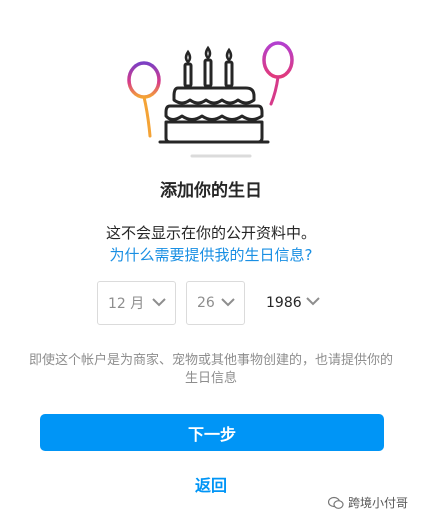 This screenshot has width=422, height=517. What do you see at coordinates (210, 369) in the screenshot?
I see `birthday-note: 即使这个帐户是为商家、宠物或其他事物创建的，也请提供你的生日信息` at bounding box center [210, 369].